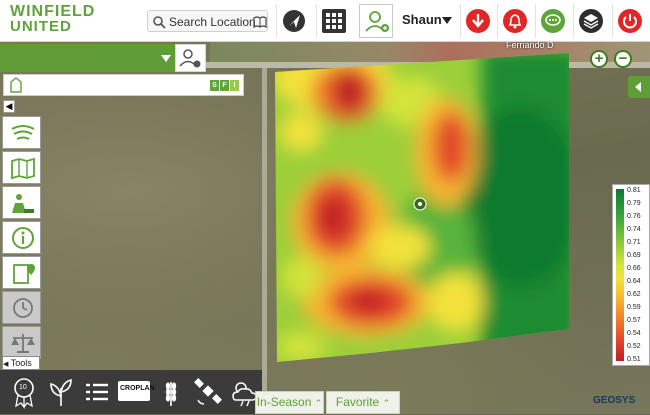 This screenshot has height=415, width=650. Describe the element at coordinates (634, 320) in the screenshot. I see `legend-value: 0.57` at that location.